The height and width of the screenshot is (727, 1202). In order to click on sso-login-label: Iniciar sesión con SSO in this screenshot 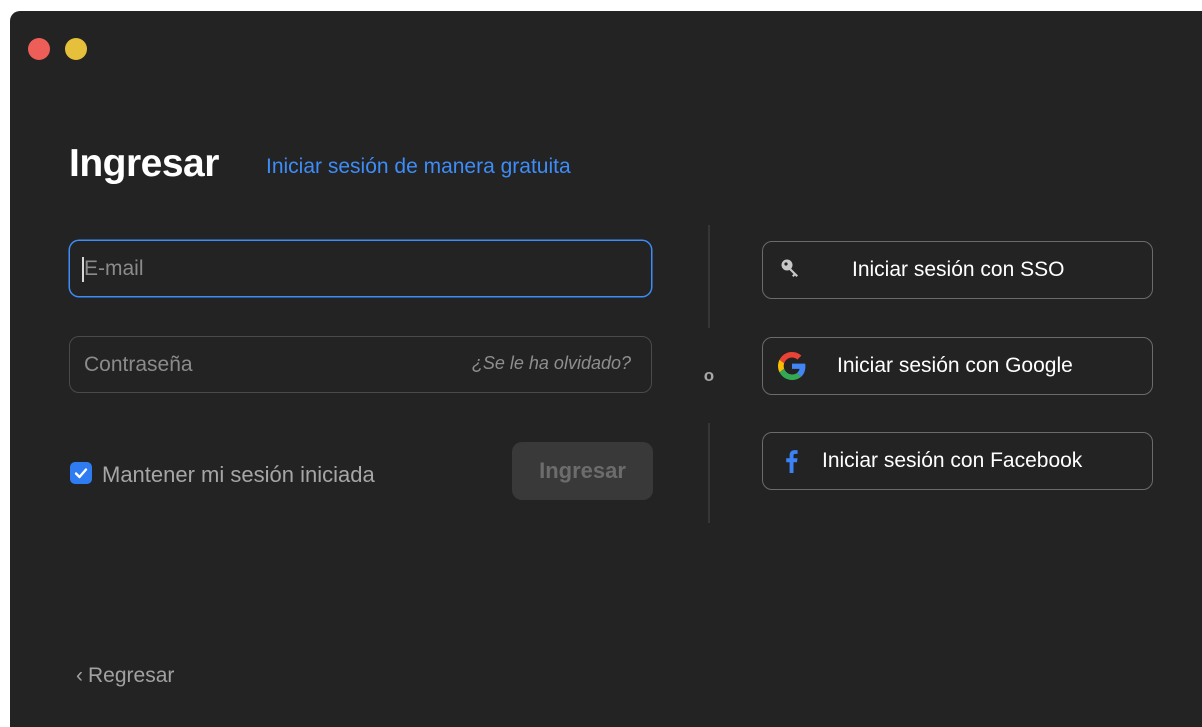, I will do `click(958, 269)`.